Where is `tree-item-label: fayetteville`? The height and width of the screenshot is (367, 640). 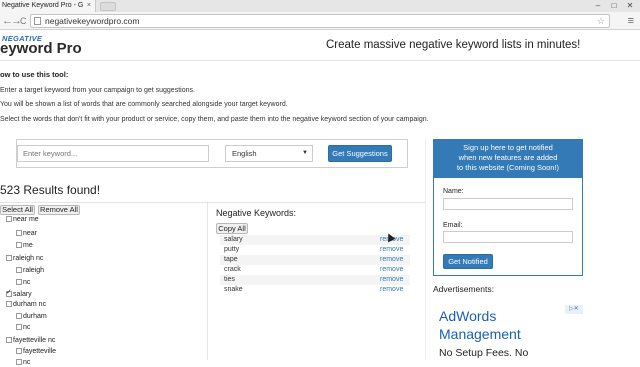 tree-item-label: fayetteville is located at coordinates (40, 351).